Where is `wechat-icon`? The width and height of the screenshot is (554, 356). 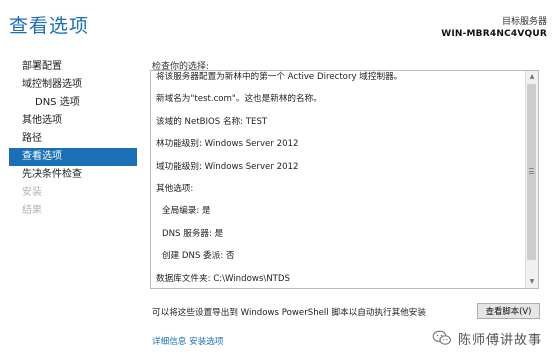 wechat-icon is located at coordinates (441, 337).